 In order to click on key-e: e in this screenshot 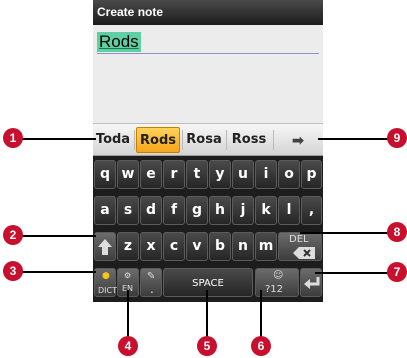, I will do `click(151, 174)`.